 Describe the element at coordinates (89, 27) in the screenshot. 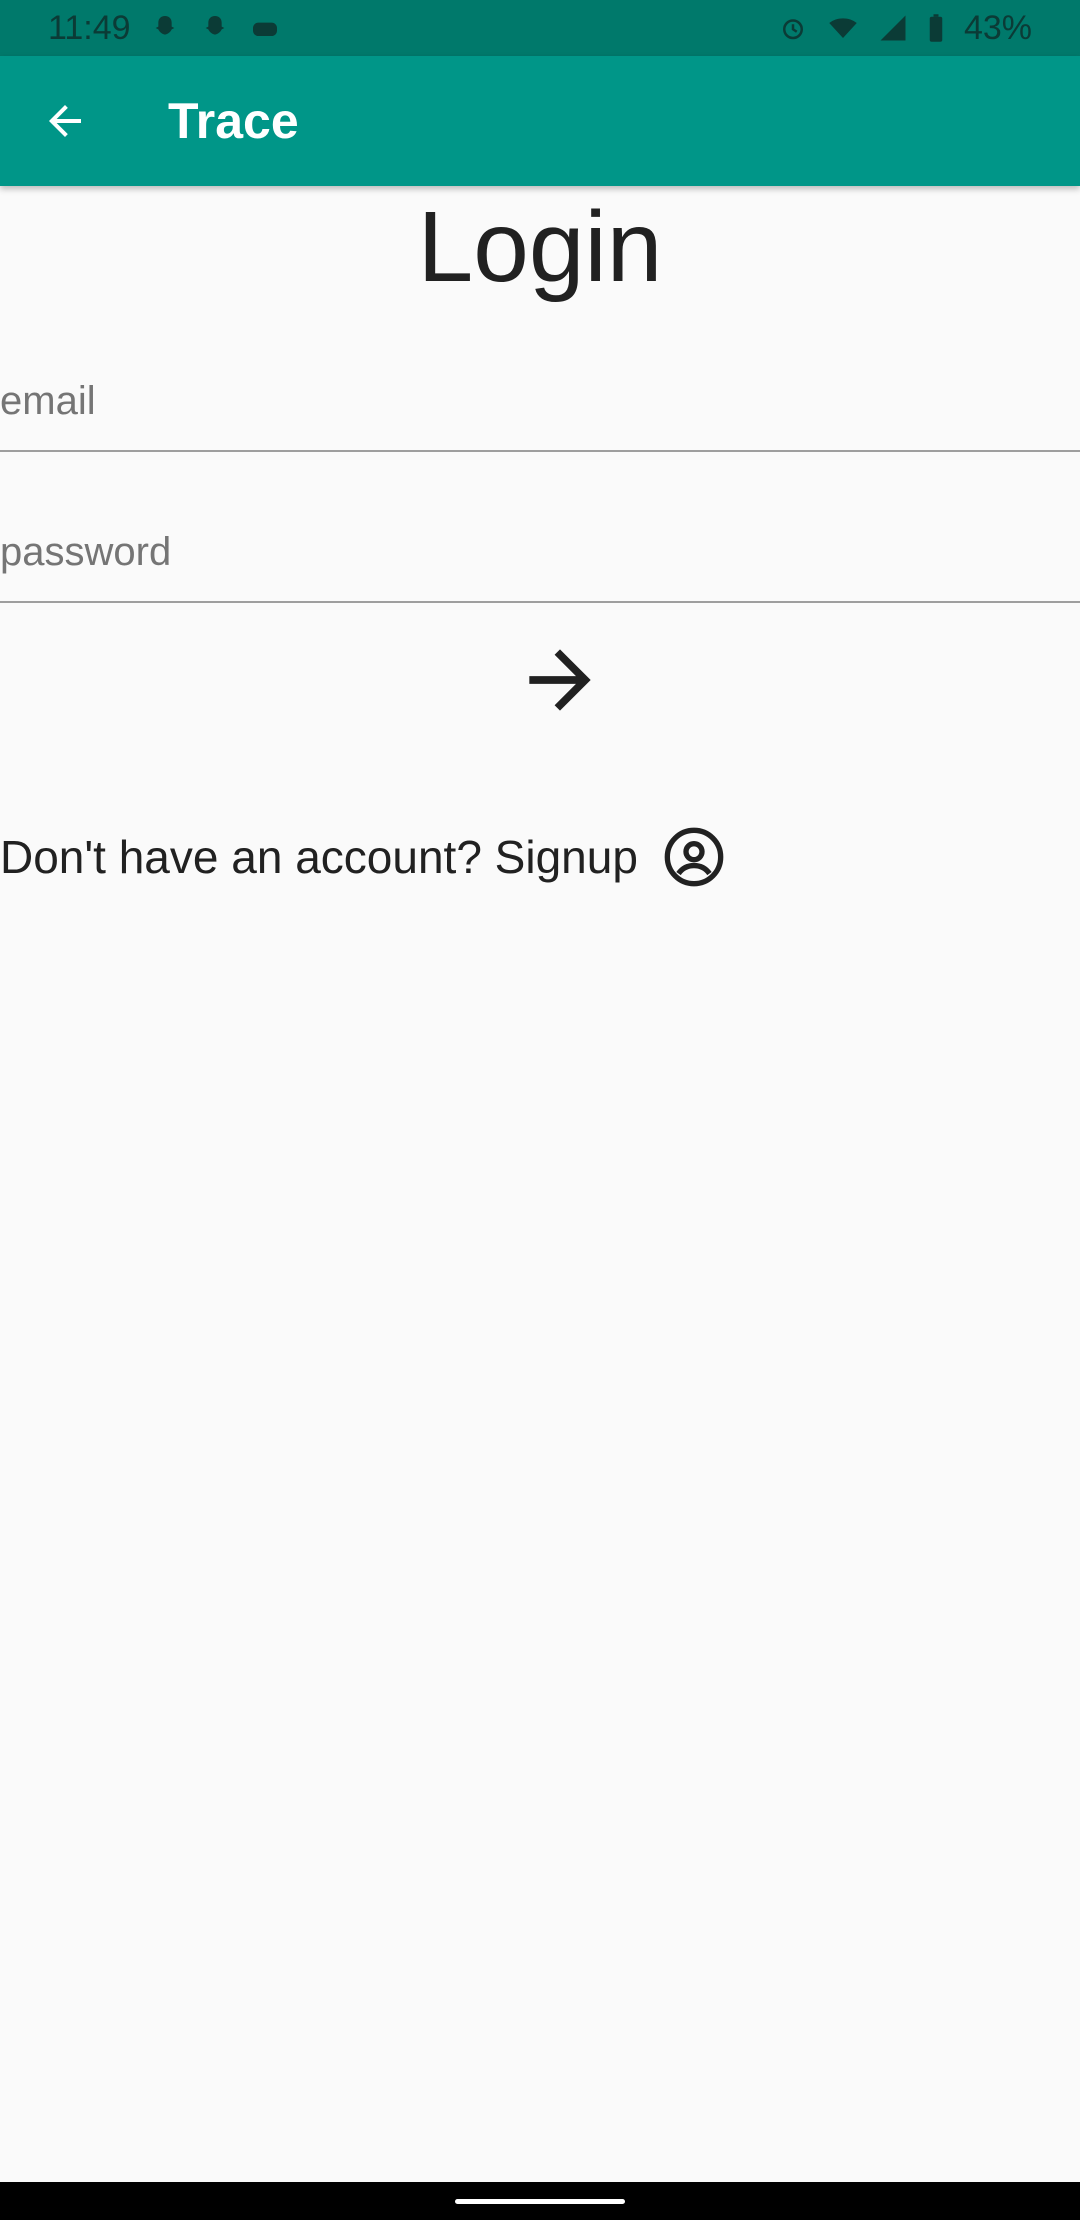

I see `status-time: 11:49` at that location.